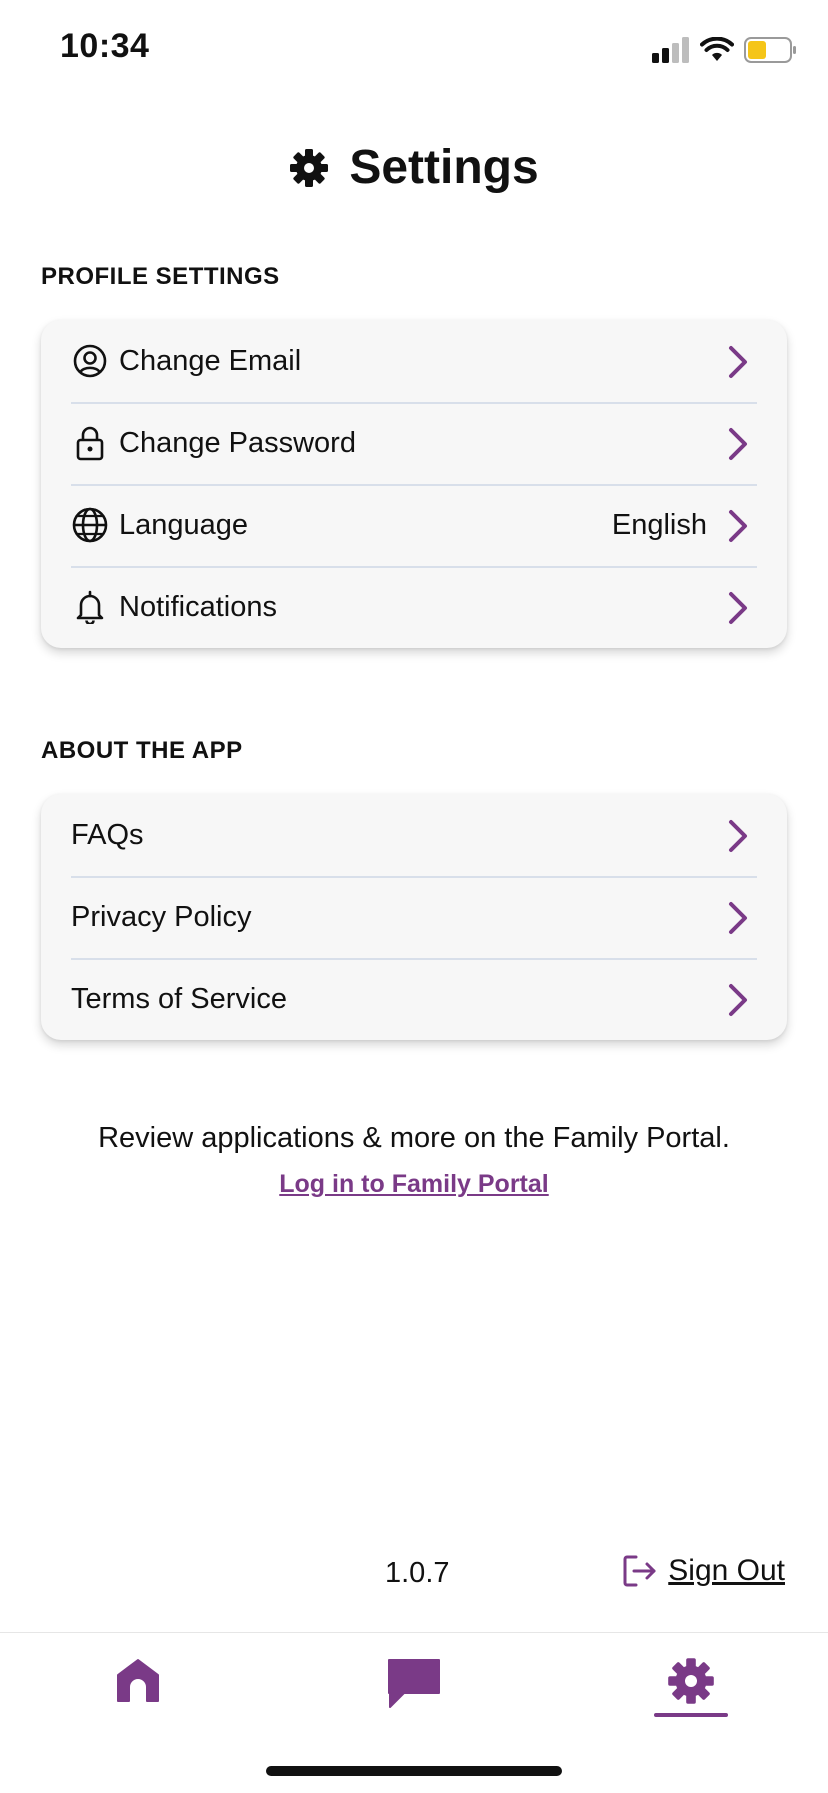 Image resolution: width=828 pixels, height=1793 pixels. What do you see at coordinates (414, 361) in the screenshot?
I see `settings-item-change-email: Change Email` at bounding box center [414, 361].